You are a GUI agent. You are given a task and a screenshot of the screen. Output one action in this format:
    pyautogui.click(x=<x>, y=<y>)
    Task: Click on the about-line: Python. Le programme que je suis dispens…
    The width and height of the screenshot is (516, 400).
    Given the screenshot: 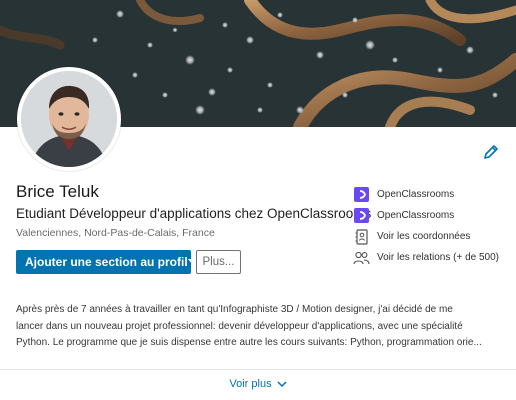 What is the action you would take?
    pyautogui.click(x=249, y=342)
    